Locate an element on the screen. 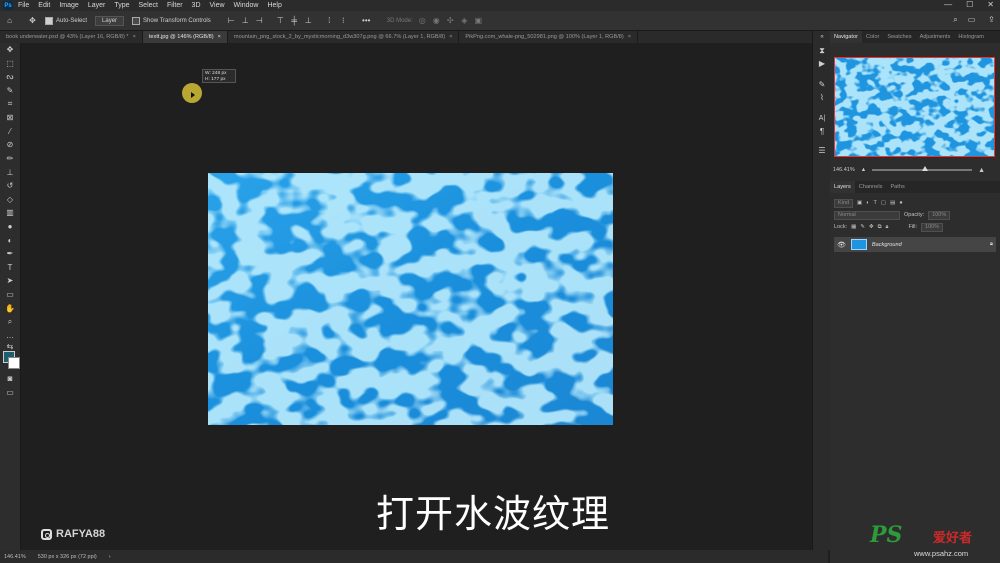  distribute-icon: ⁞ is located at coordinates (329, 20).